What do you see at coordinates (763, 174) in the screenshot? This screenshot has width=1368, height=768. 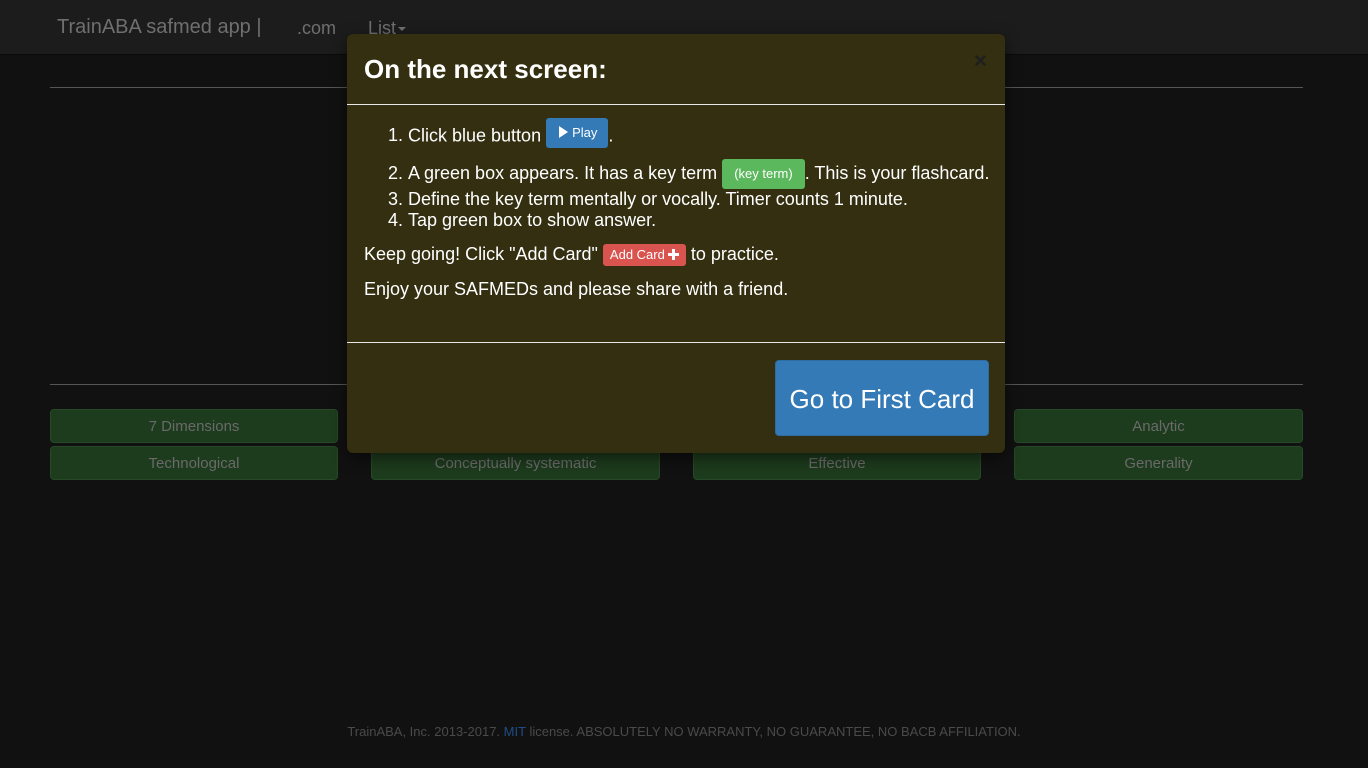 I see `key-term-sample: (key term)` at bounding box center [763, 174].